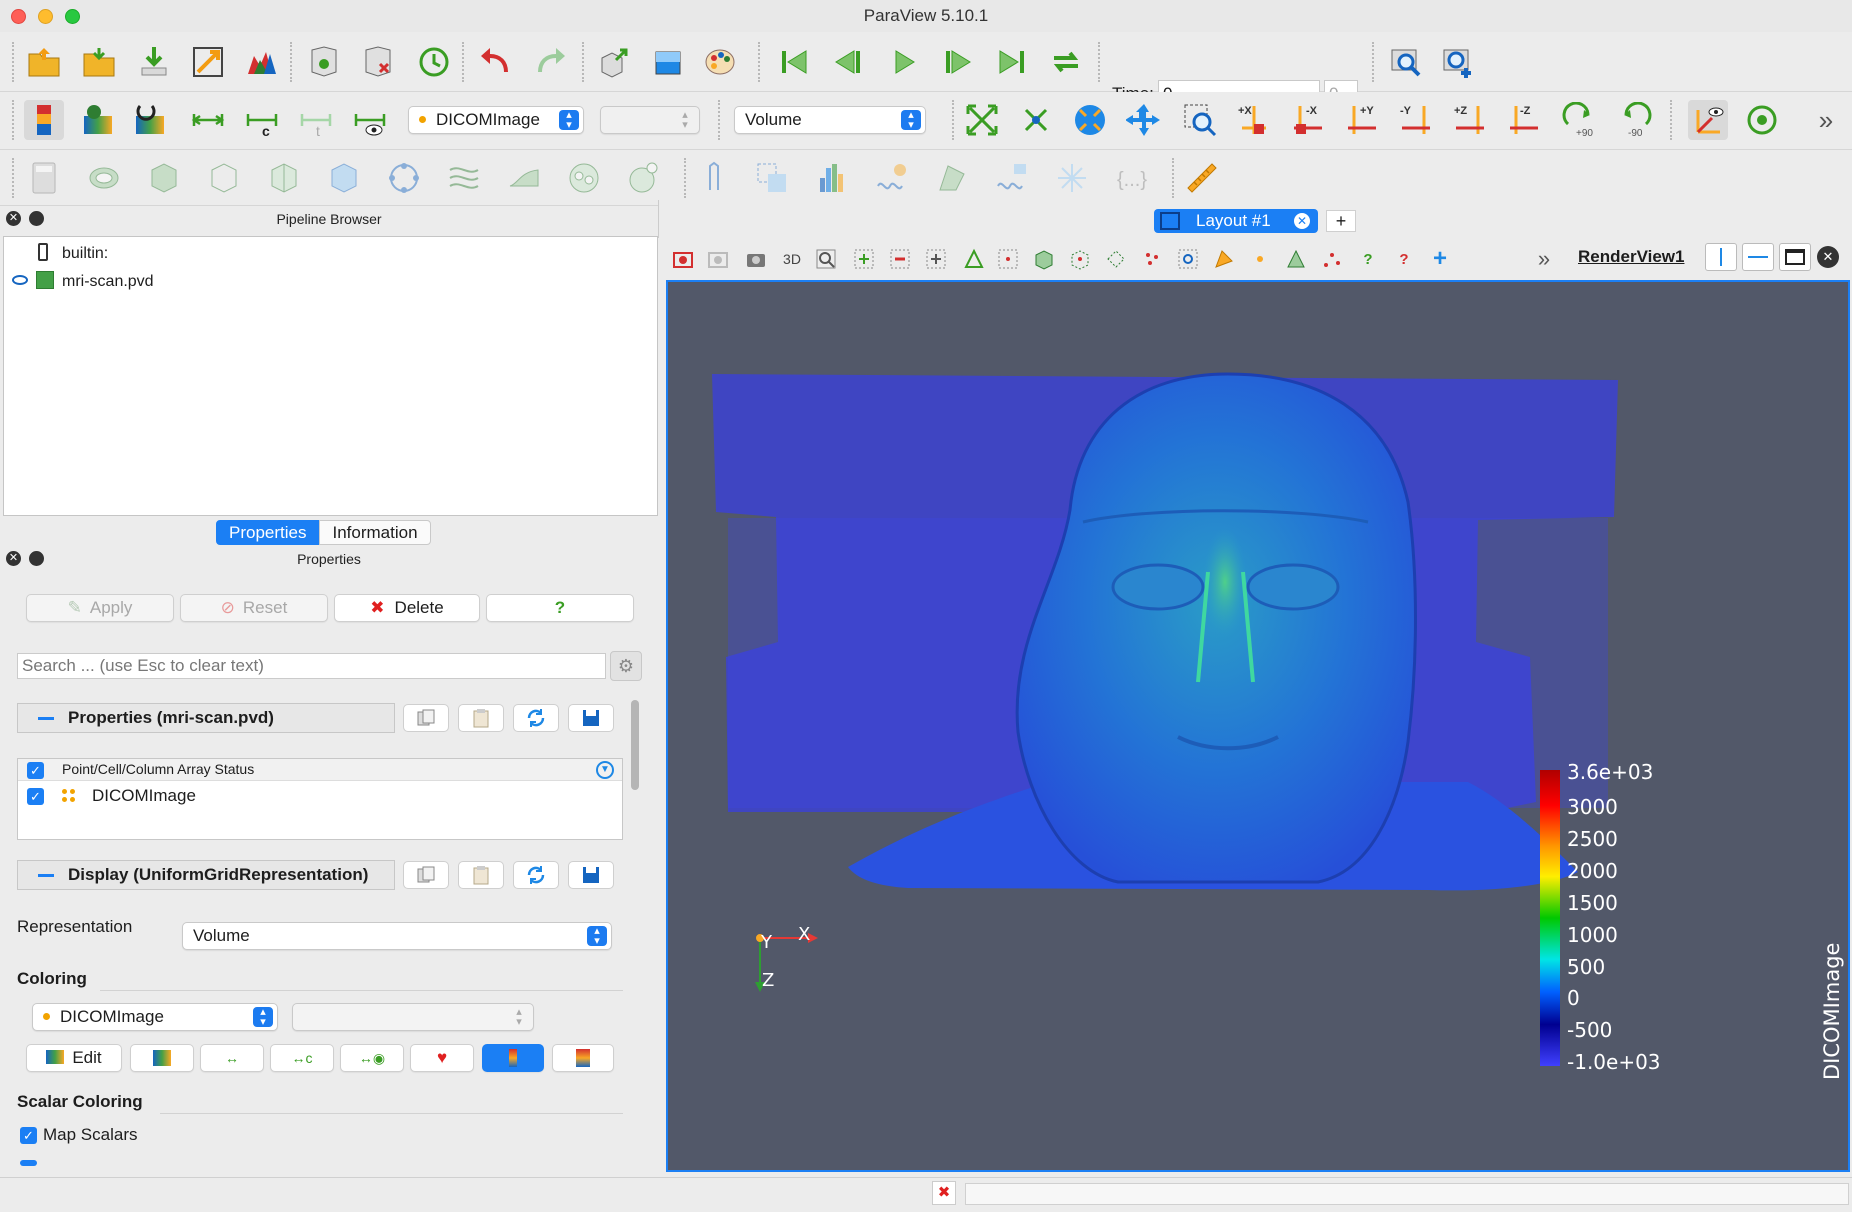 Image resolution: width=1852 pixels, height=1212 pixels. What do you see at coordinates (464, 178) in the screenshot?
I see `stream-tracer-icon` at bounding box center [464, 178].